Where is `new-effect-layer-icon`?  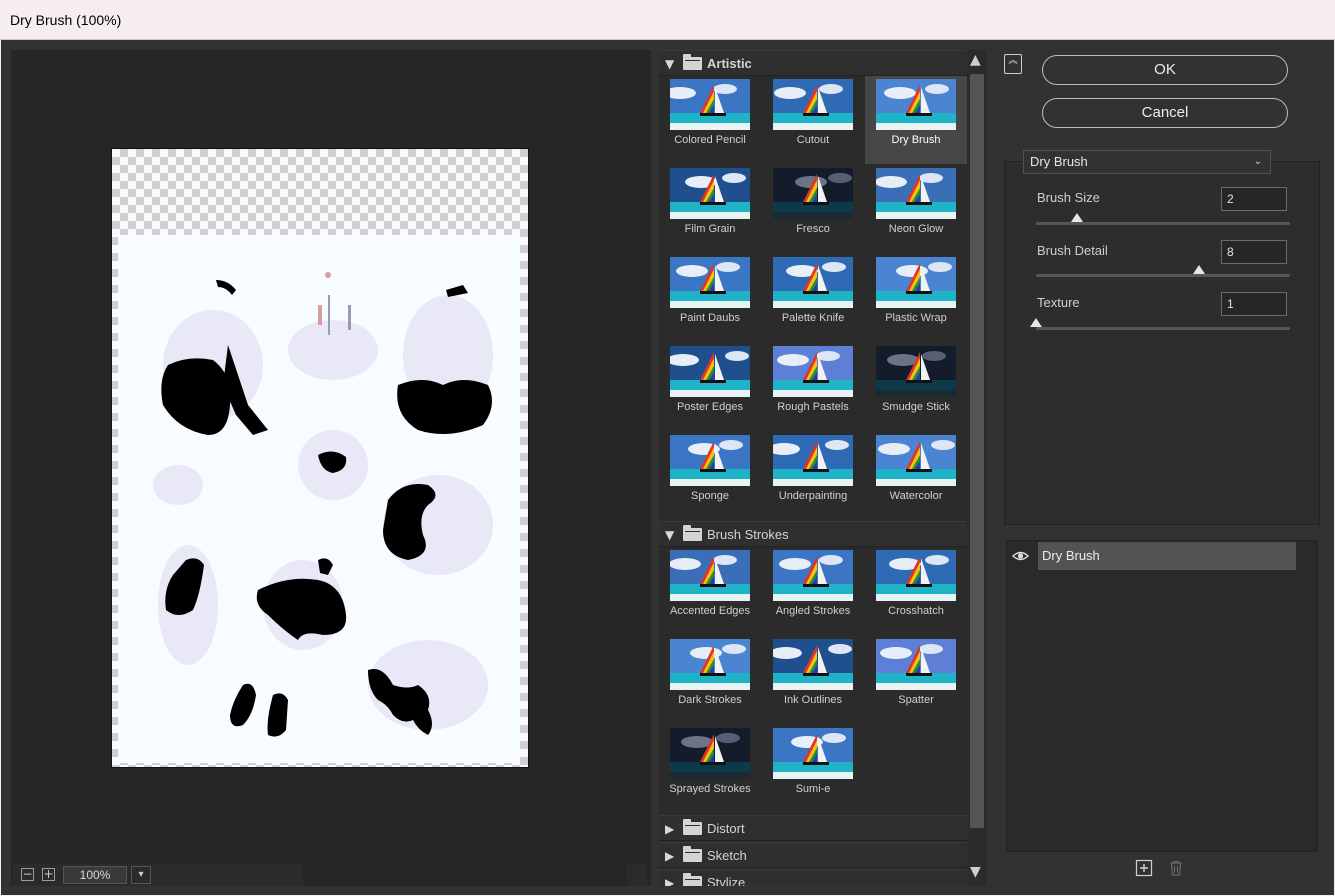 new-effect-layer-icon is located at coordinates (1144, 868).